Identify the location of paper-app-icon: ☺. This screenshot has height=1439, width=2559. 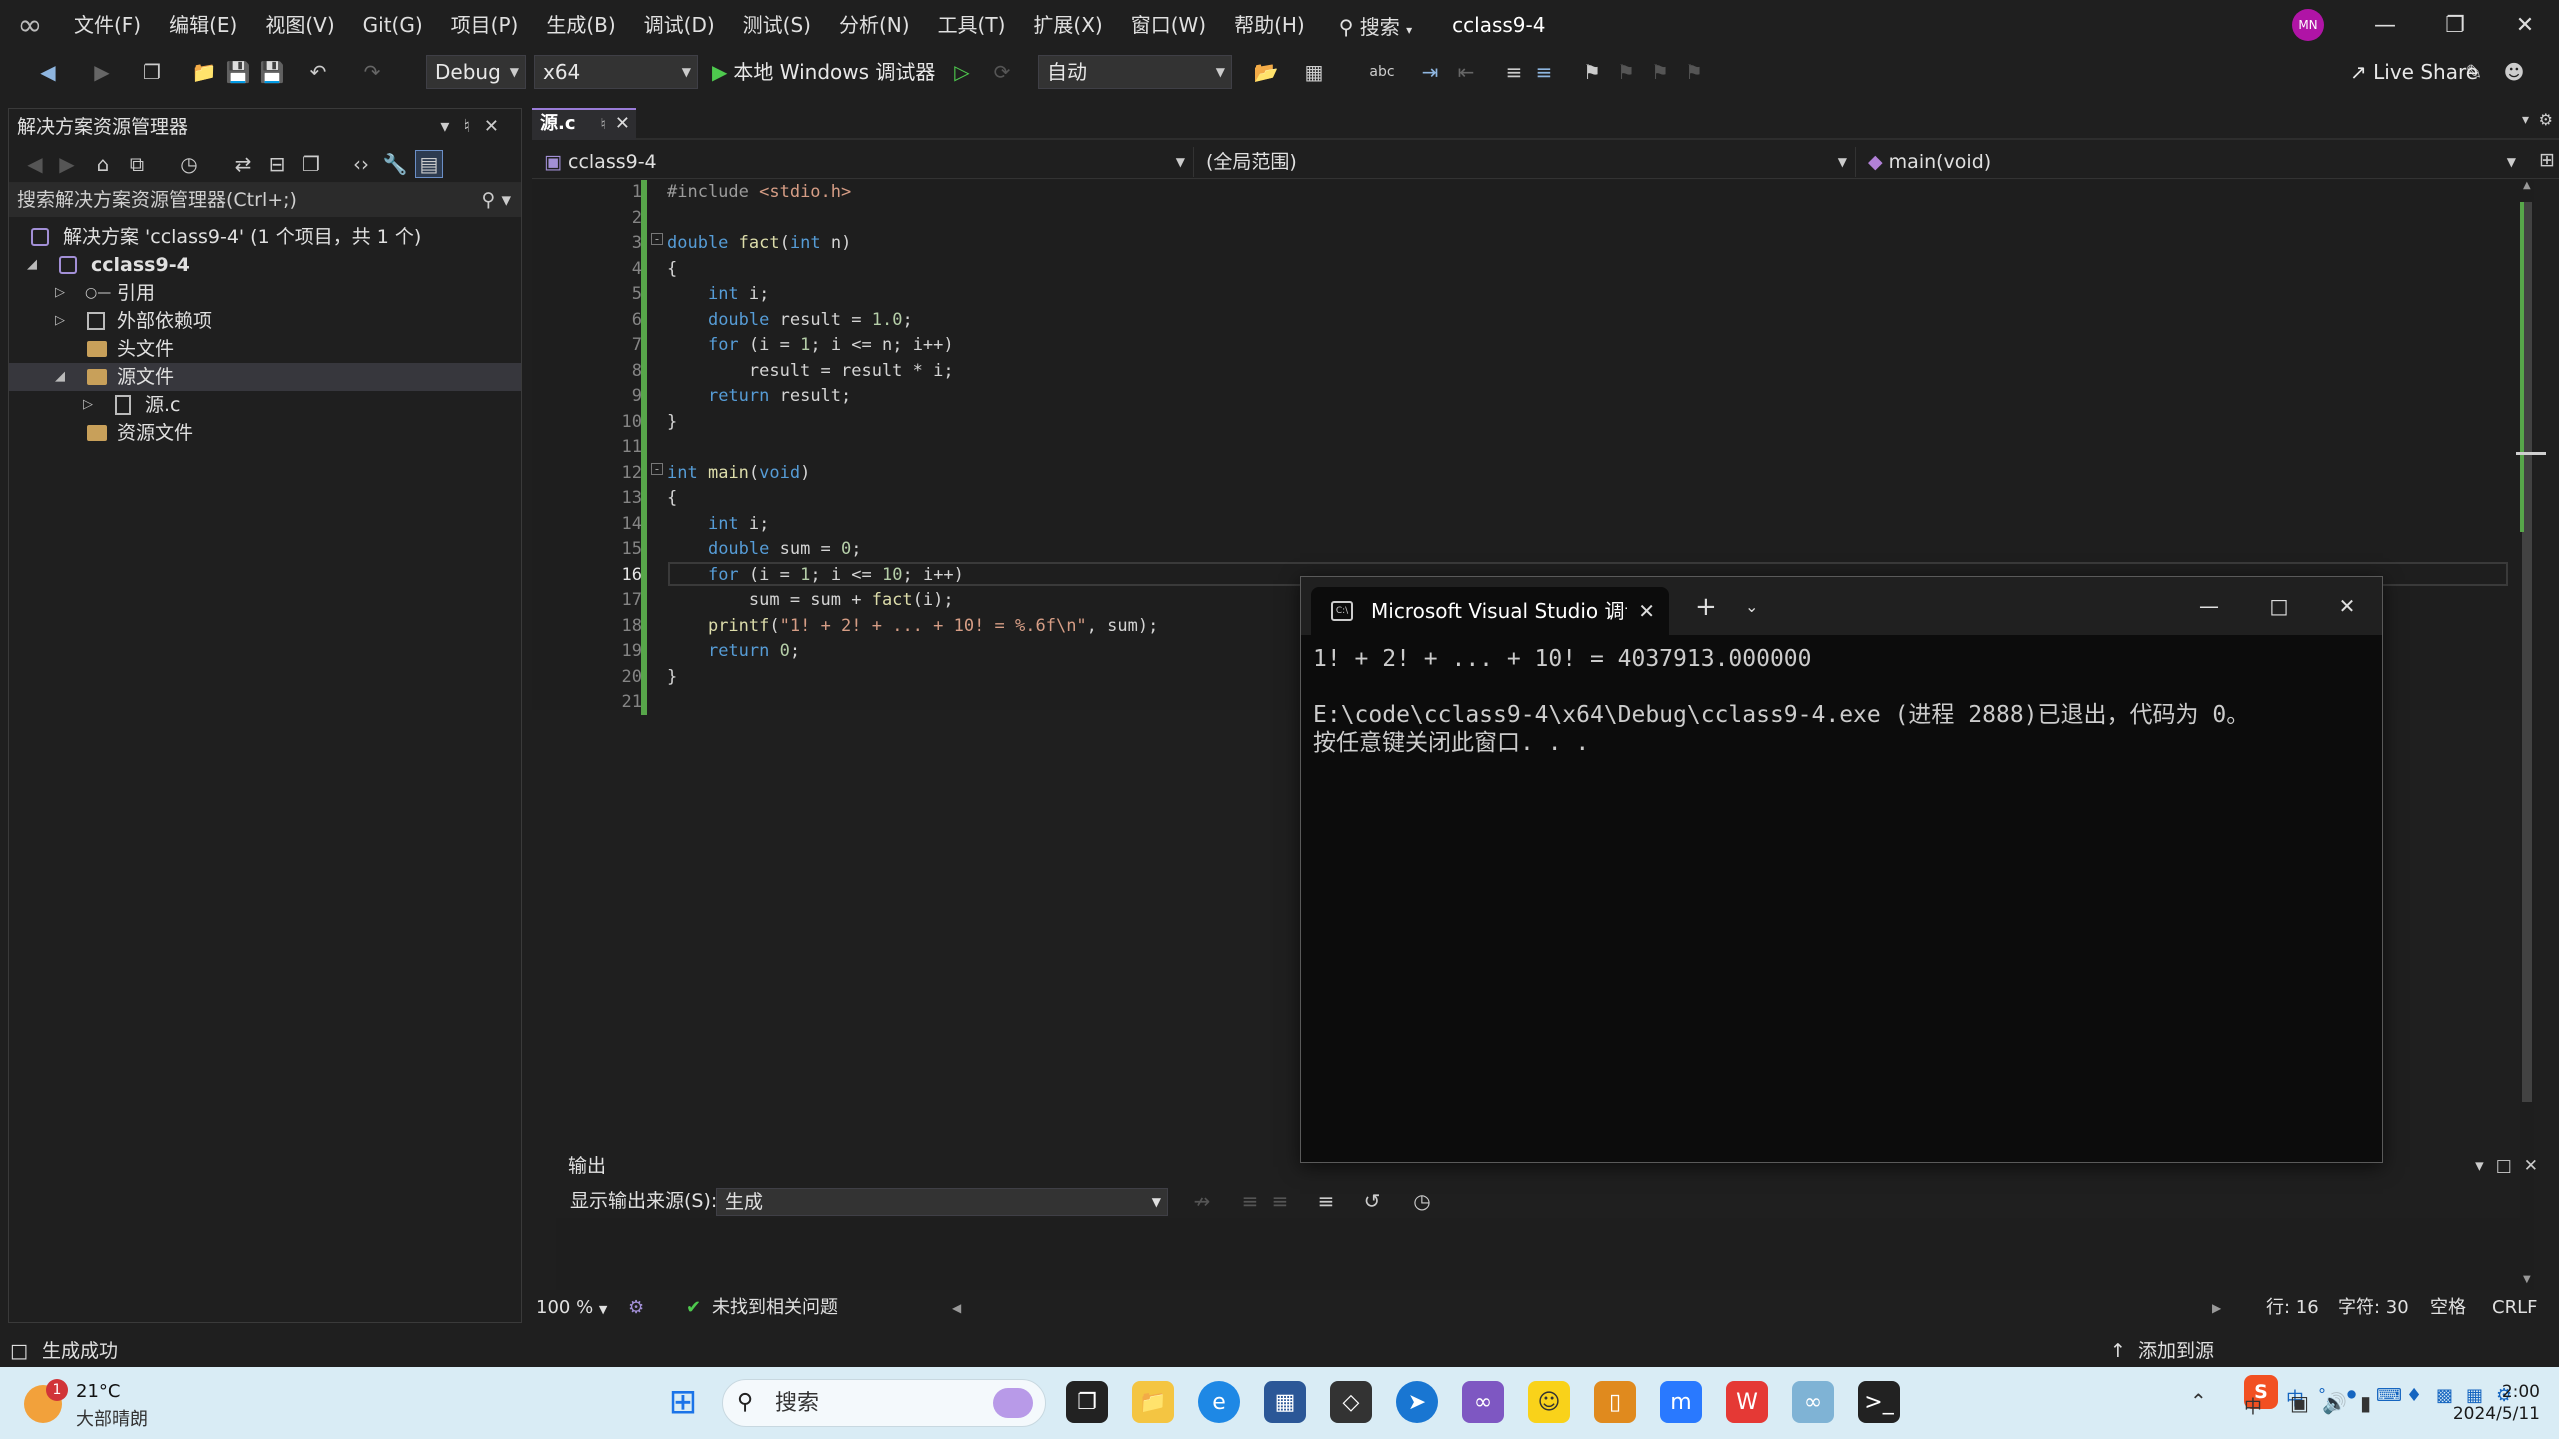
(1549, 1402).